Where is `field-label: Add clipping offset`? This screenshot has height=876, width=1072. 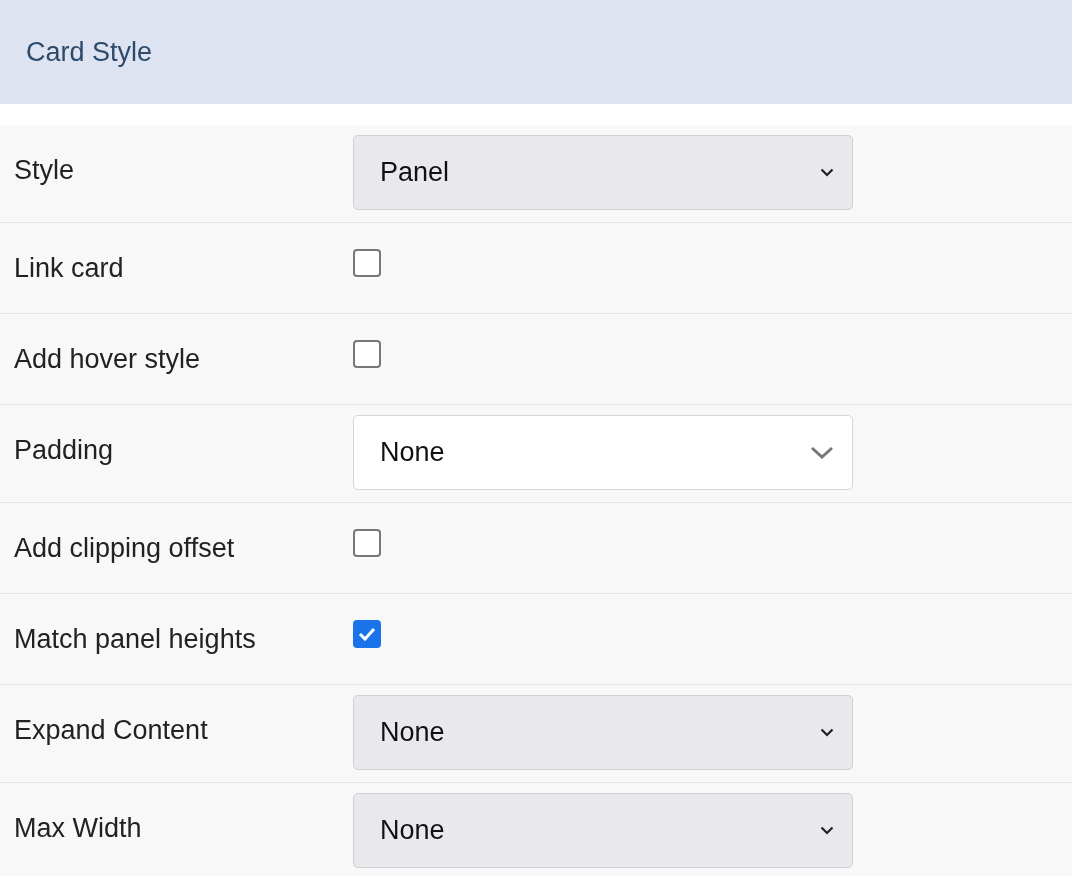
field-label: Add clipping offset is located at coordinates (124, 548).